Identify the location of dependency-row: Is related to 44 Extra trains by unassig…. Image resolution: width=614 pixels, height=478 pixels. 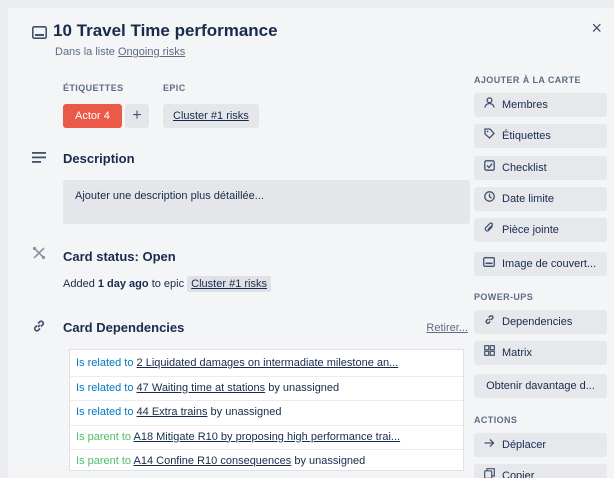
(266, 413).